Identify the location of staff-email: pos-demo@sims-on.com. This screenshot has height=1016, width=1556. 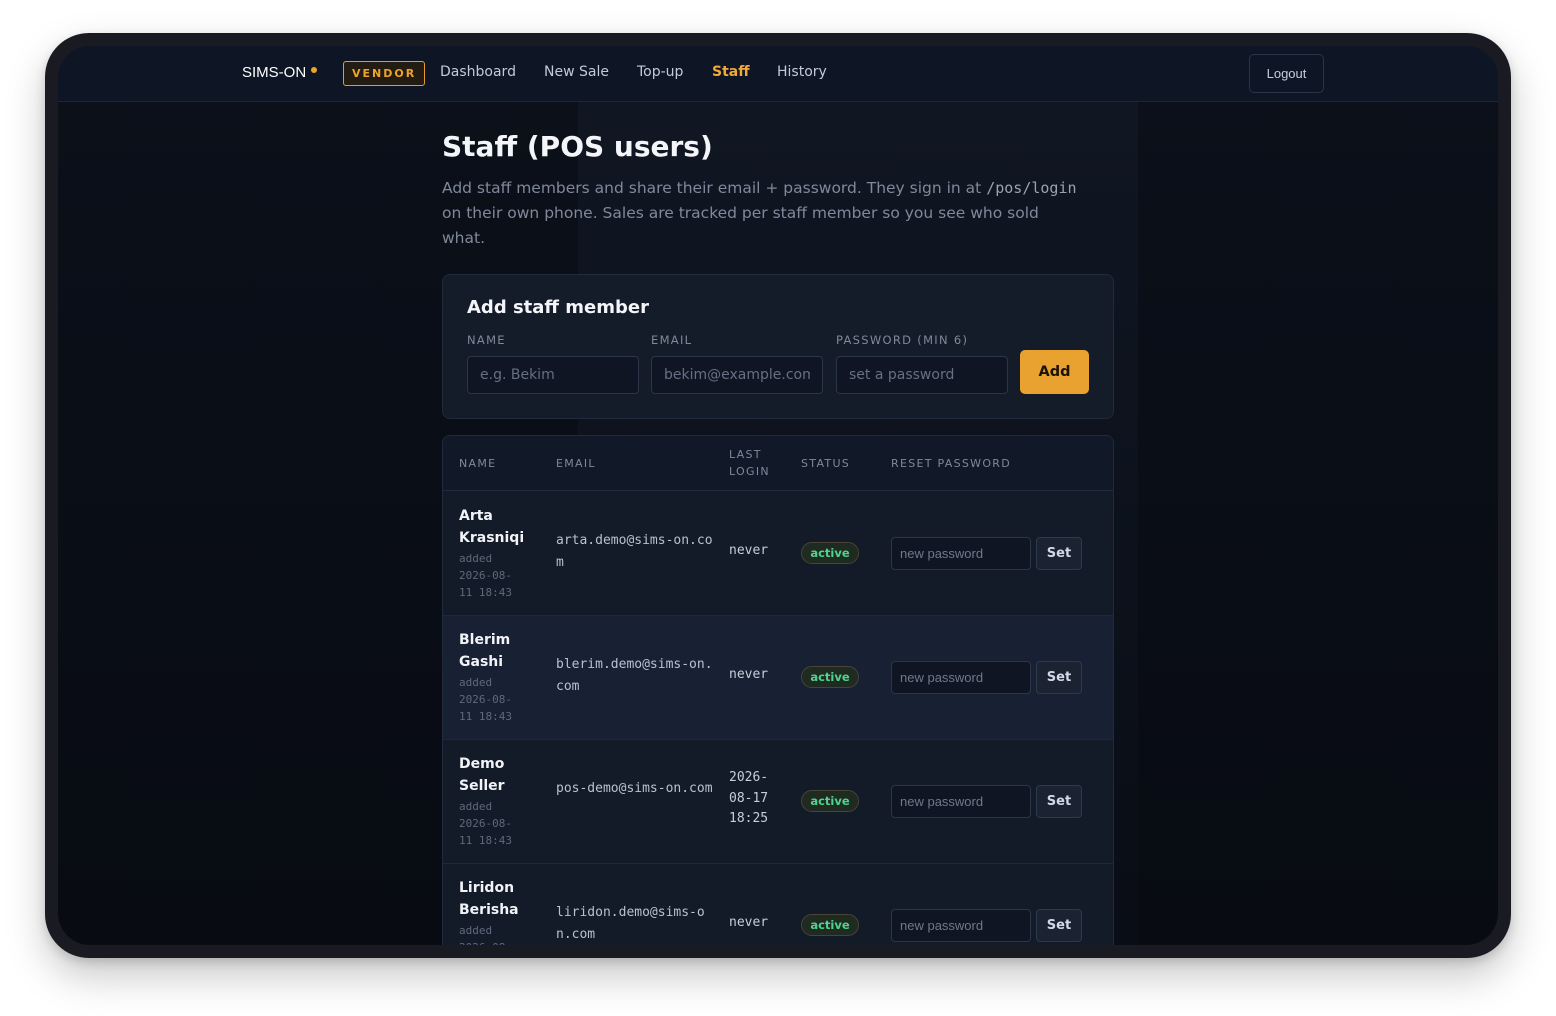
(634, 788).